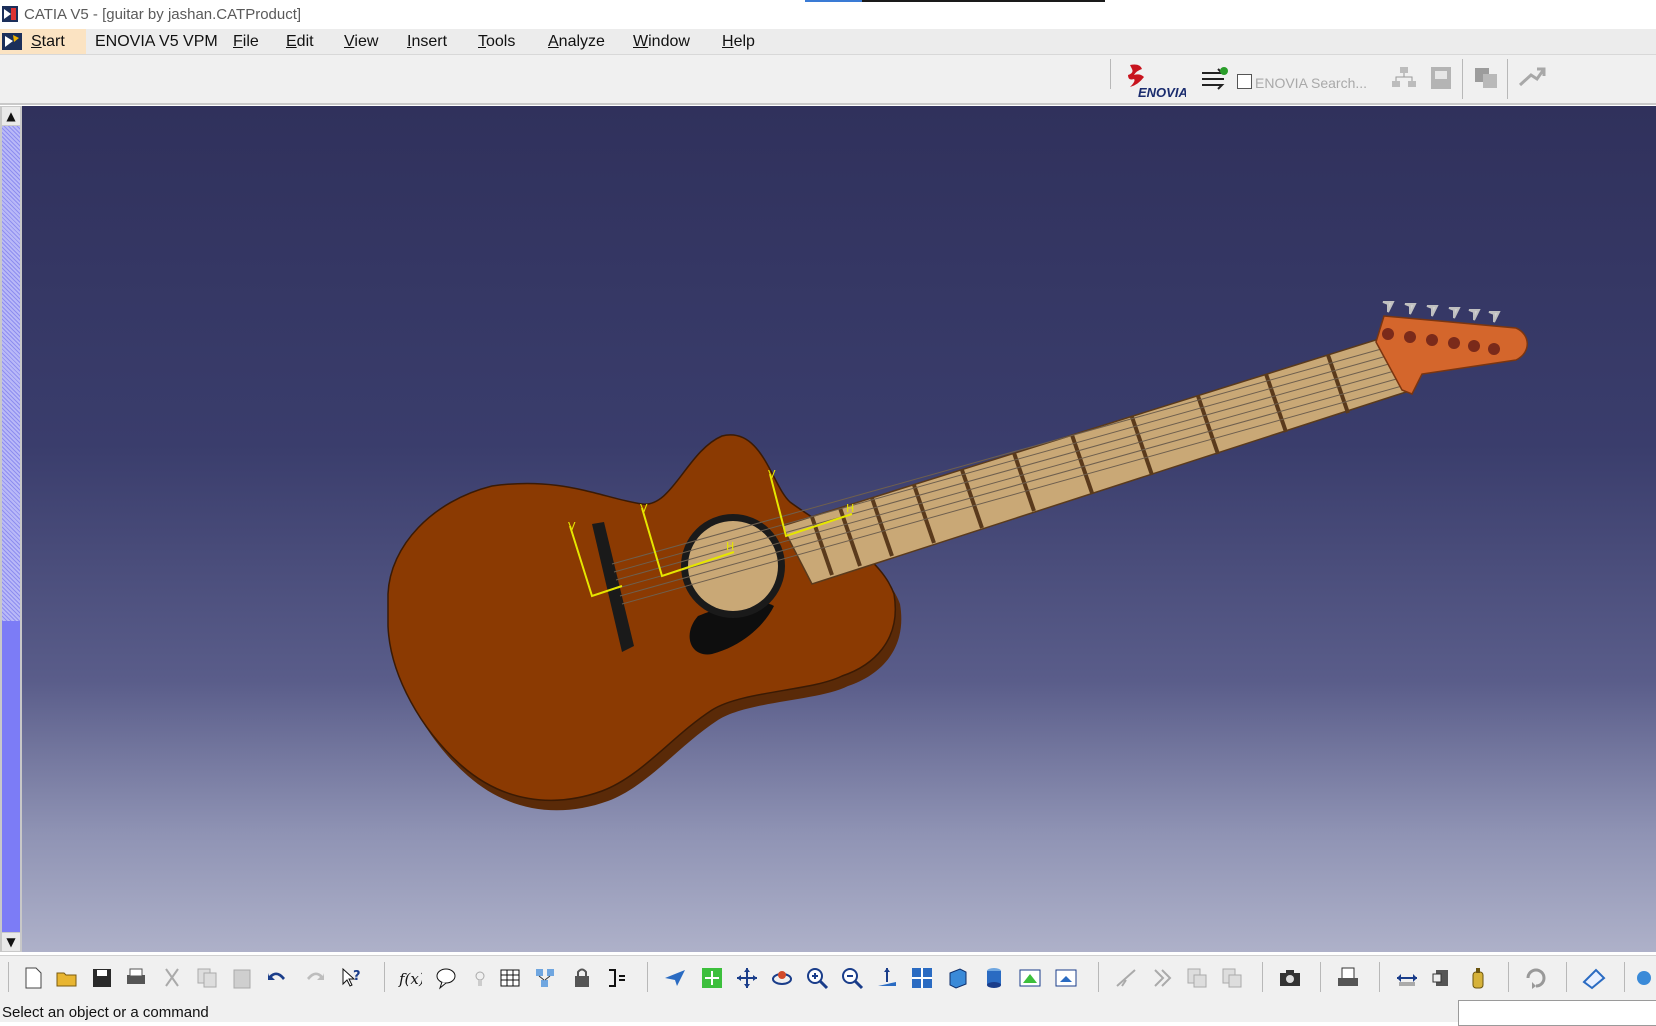 The width and height of the screenshot is (1656, 1026). I want to click on save-db-icon, so click(1441, 78).